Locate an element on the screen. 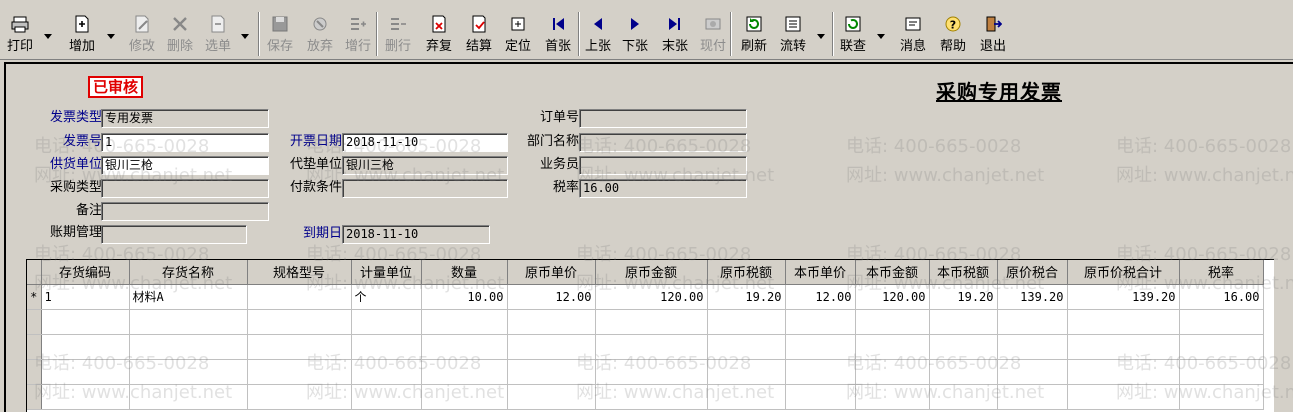 The image size is (1293, 412). payment-terms-field is located at coordinates (425, 188).